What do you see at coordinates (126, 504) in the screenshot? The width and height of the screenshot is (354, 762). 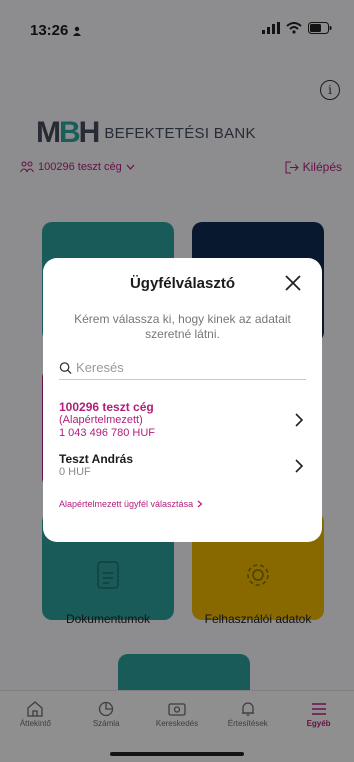 I see `set-default-client-label: Alapértelmezett ügyfél választása` at bounding box center [126, 504].